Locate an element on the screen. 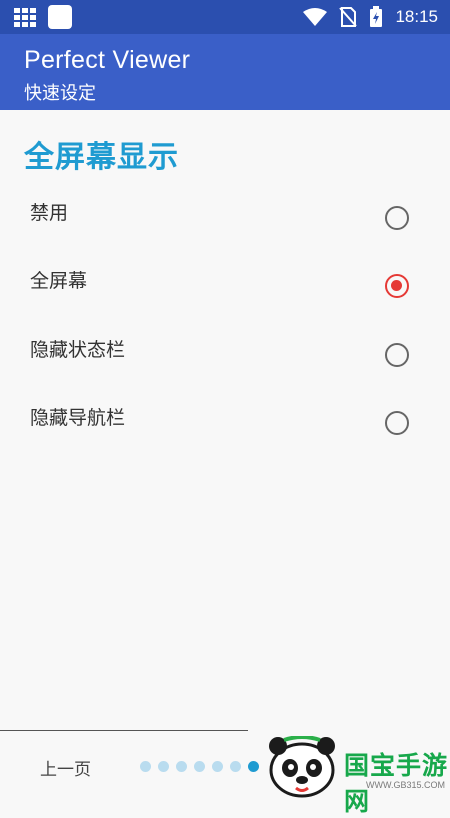 The image size is (450, 818). no-sim-icon is located at coordinates (348, 17).